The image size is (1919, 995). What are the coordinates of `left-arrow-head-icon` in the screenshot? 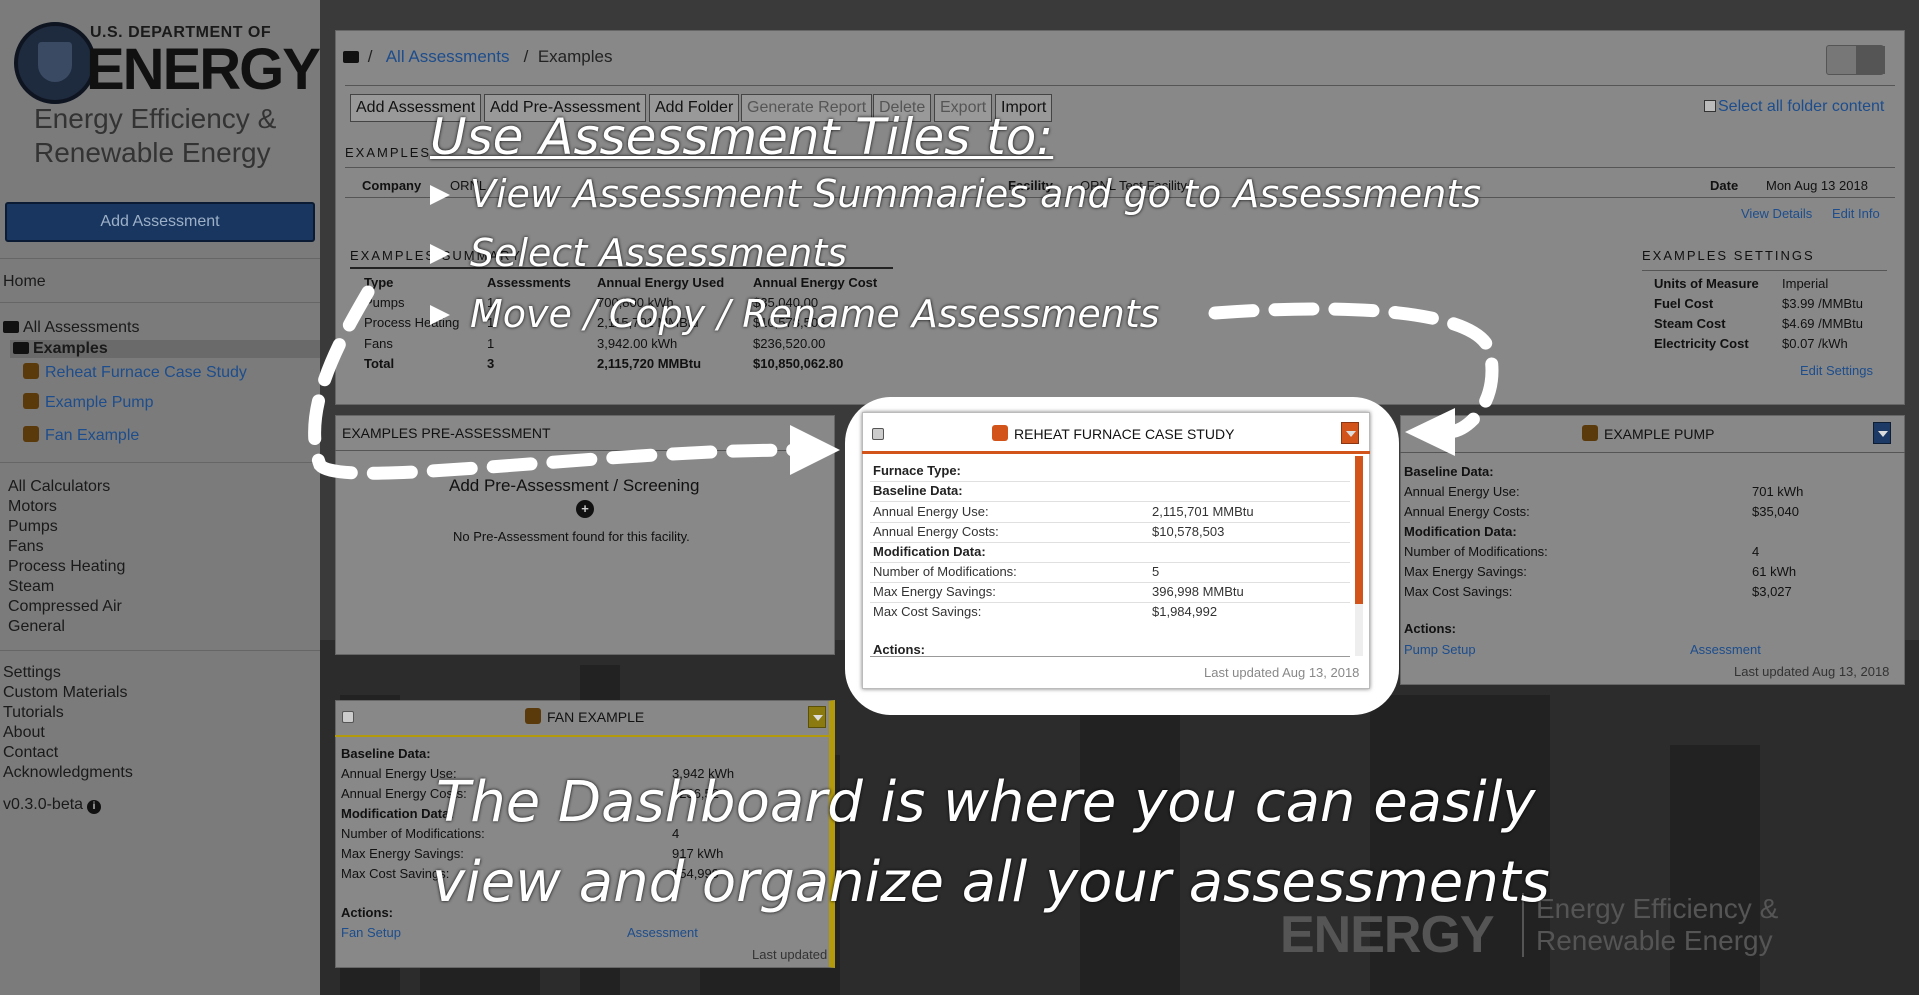 It's located at (815, 450).